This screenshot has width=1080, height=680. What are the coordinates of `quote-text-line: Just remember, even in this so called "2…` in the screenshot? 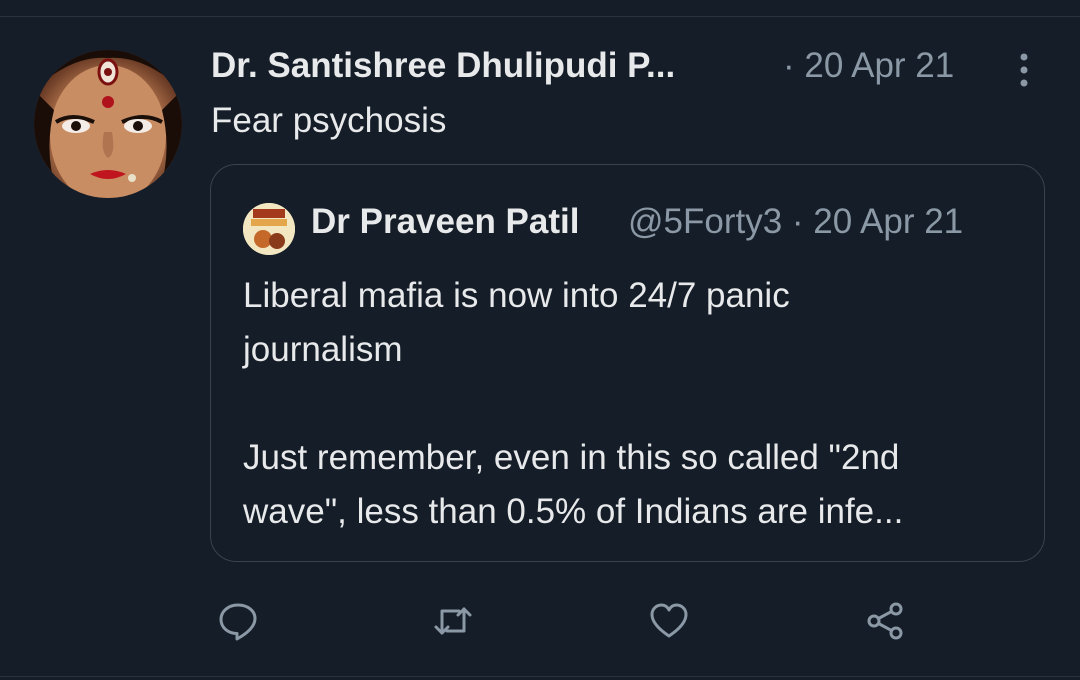 It's located at (571, 457).